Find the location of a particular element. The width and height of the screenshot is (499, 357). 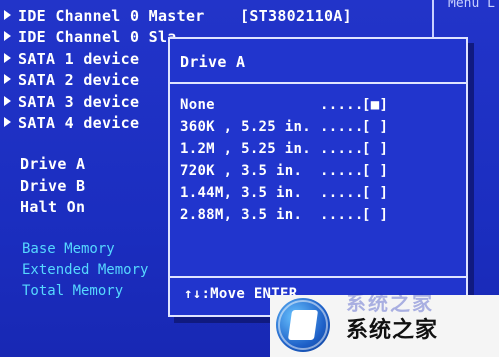

option-1-2m: 1.2M , 5.25 in. is located at coordinates (245, 149).